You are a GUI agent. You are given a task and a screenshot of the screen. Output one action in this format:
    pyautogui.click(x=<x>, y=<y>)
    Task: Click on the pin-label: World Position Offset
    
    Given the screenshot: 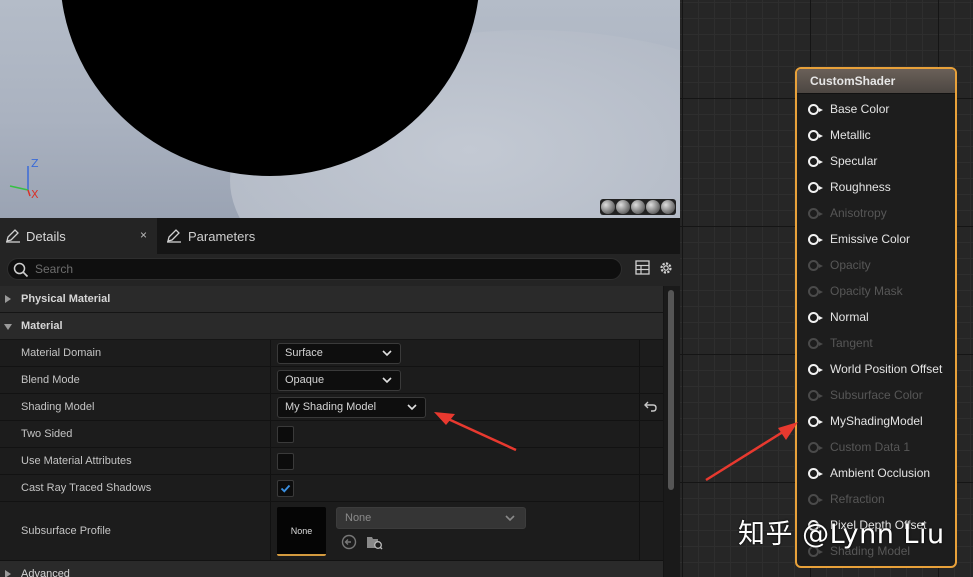 What is the action you would take?
    pyautogui.click(x=886, y=369)
    